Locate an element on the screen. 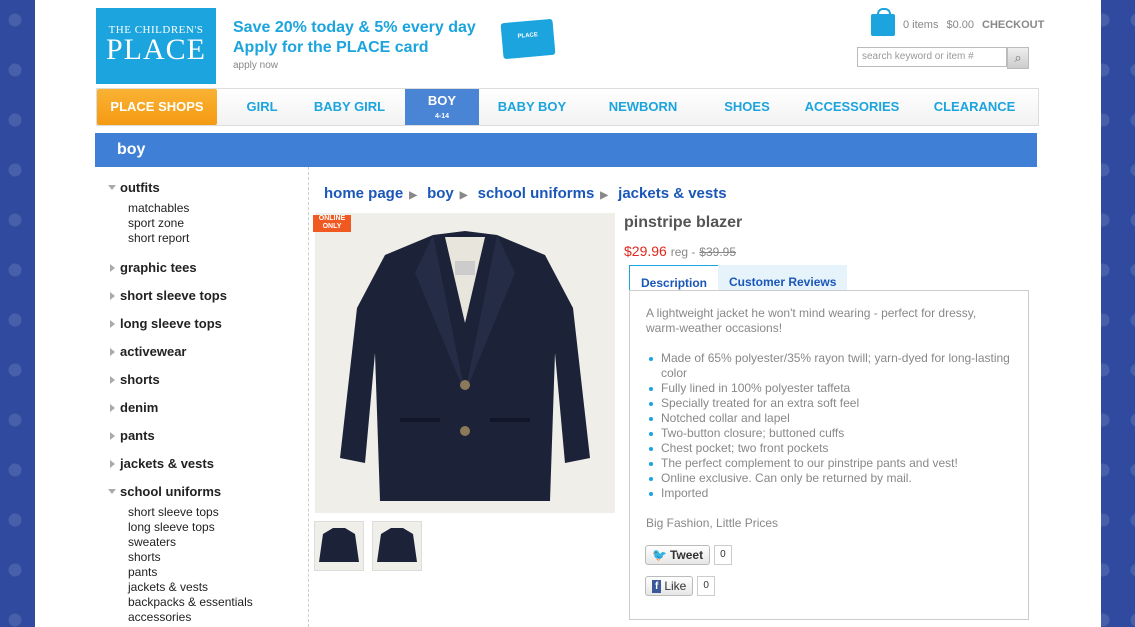 This screenshot has width=1135, height=627. cat-pants: pants is located at coordinates (207, 435).